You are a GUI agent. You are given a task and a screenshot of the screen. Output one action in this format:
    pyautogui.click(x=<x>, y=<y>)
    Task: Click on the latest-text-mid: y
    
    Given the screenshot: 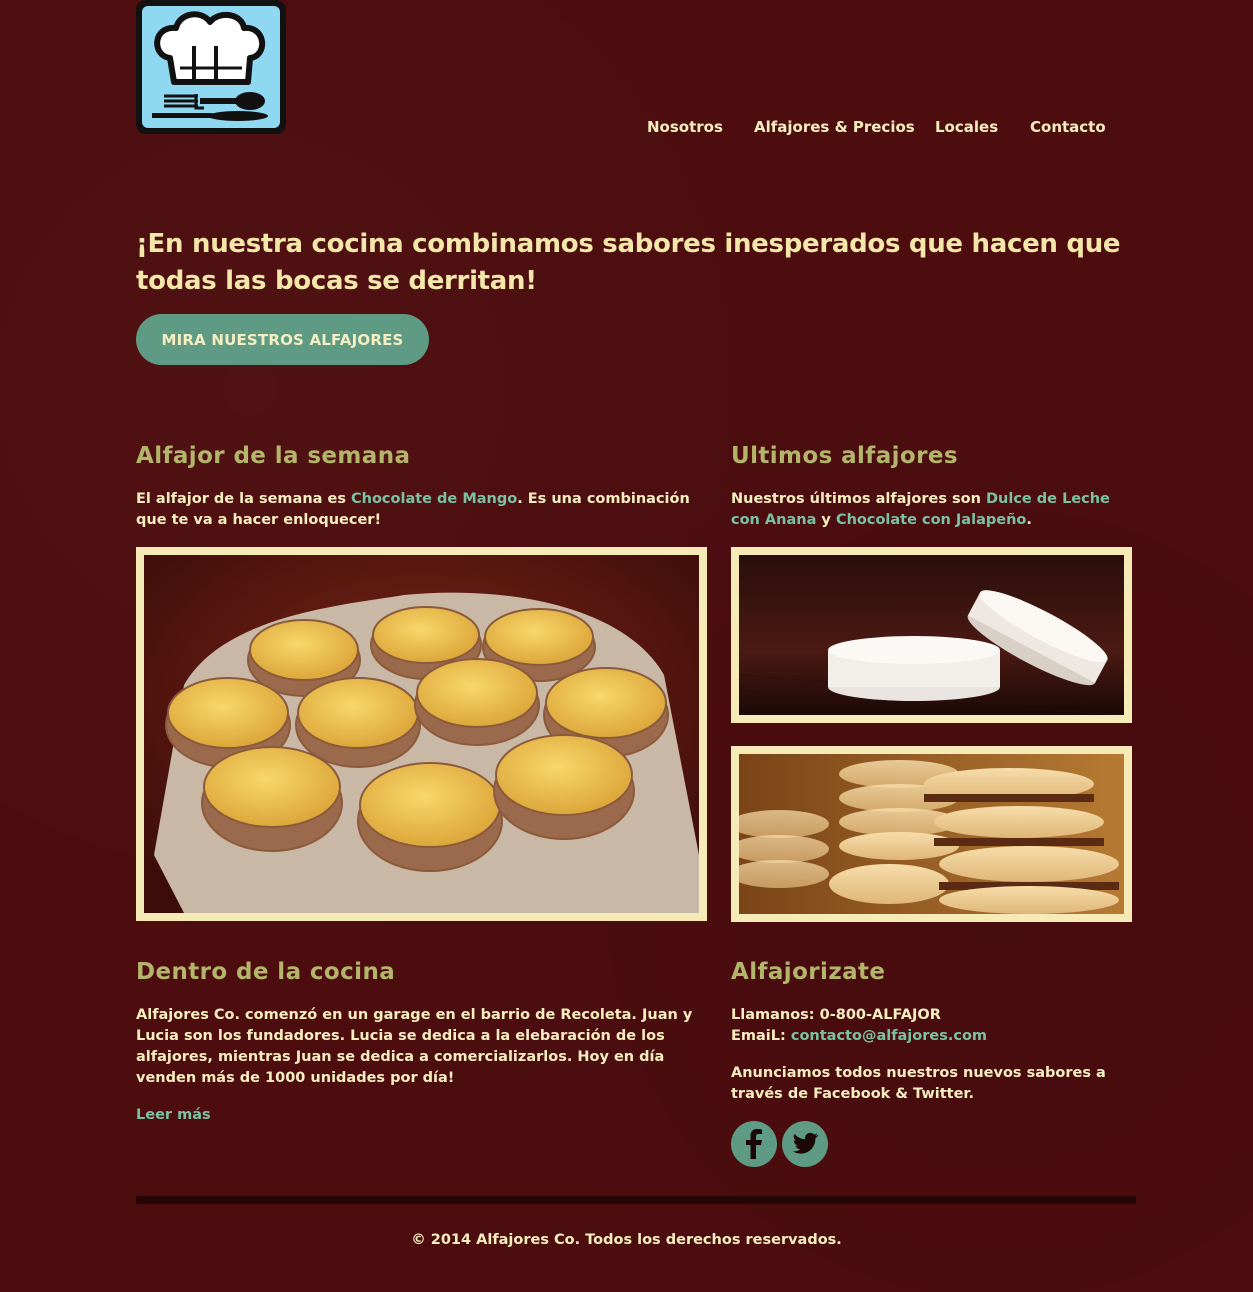 What is the action you would take?
    pyautogui.click(x=826, y=520)
    